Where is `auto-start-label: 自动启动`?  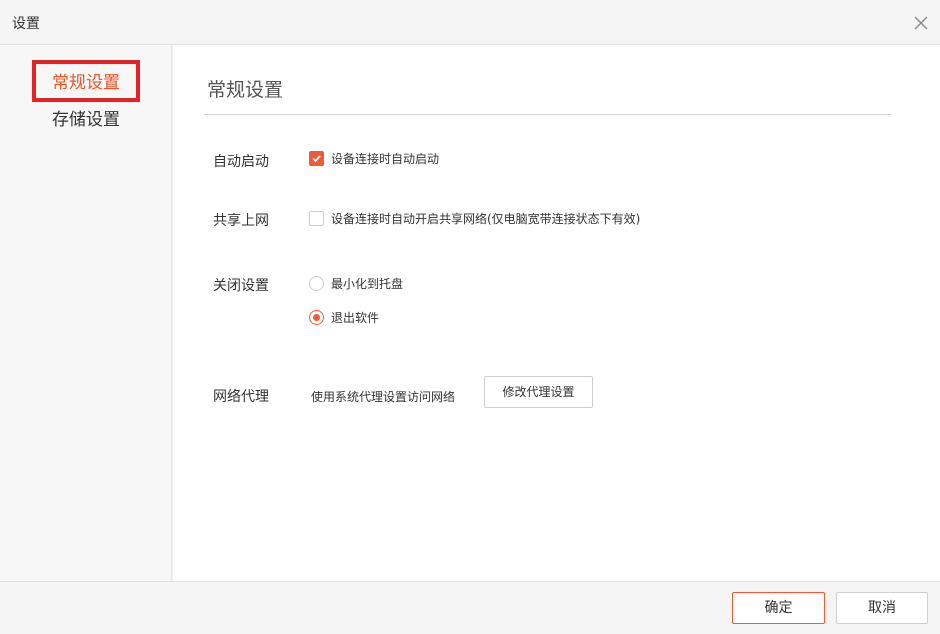
auto-start-label: 自动启动 is located at coordinates (241, 162).